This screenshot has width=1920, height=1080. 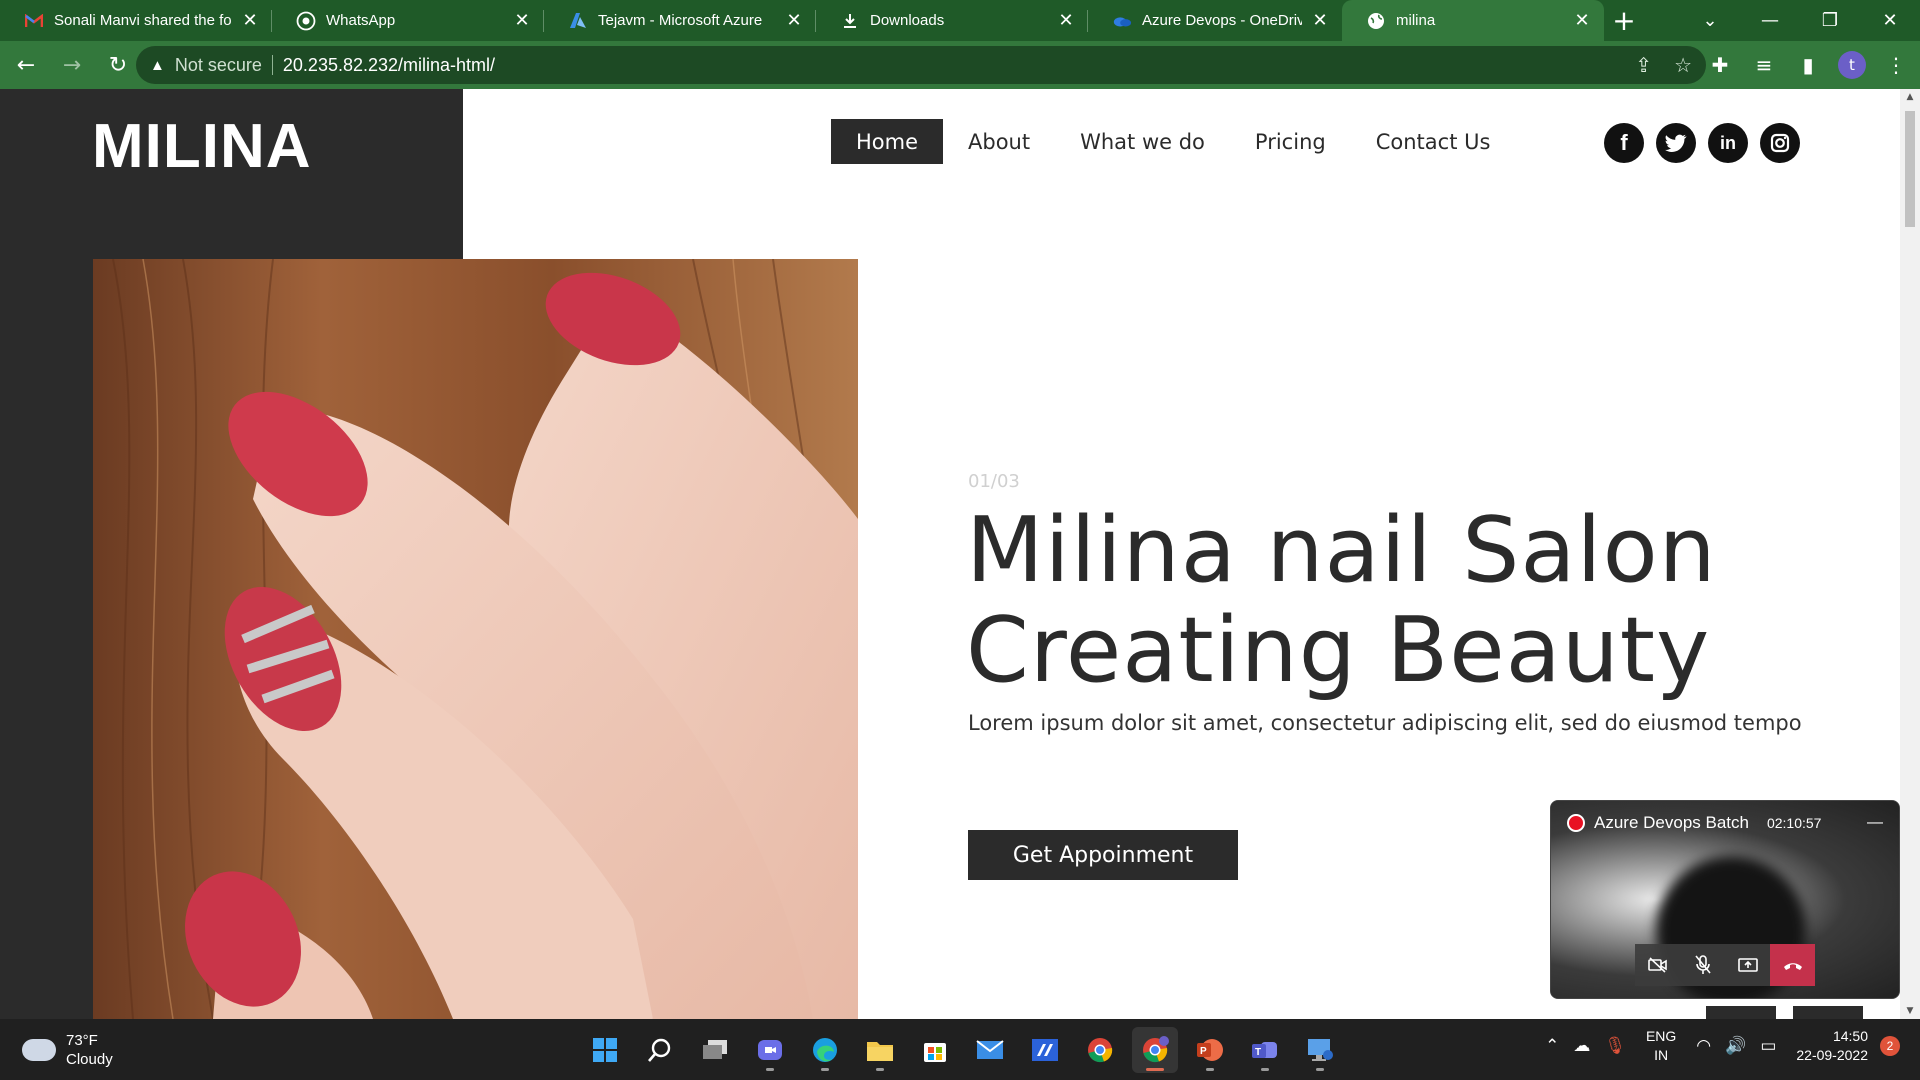 What do you see at coordinates (1155, 1050) in the screenshot?
I see `chrome-profile-icon` at bounding box center [1155, 1050].